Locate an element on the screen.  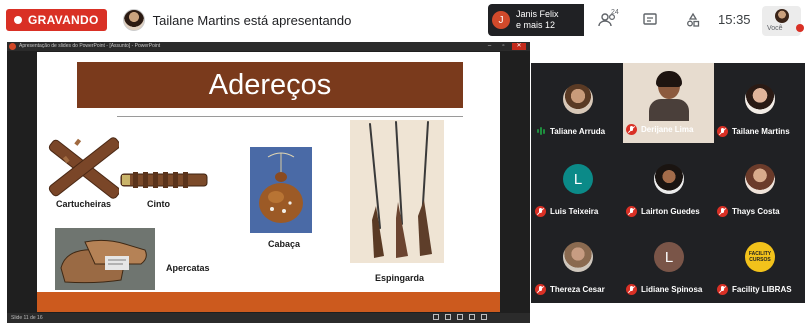
slide-title-band: Adereços is located at coordinates (270, 85).